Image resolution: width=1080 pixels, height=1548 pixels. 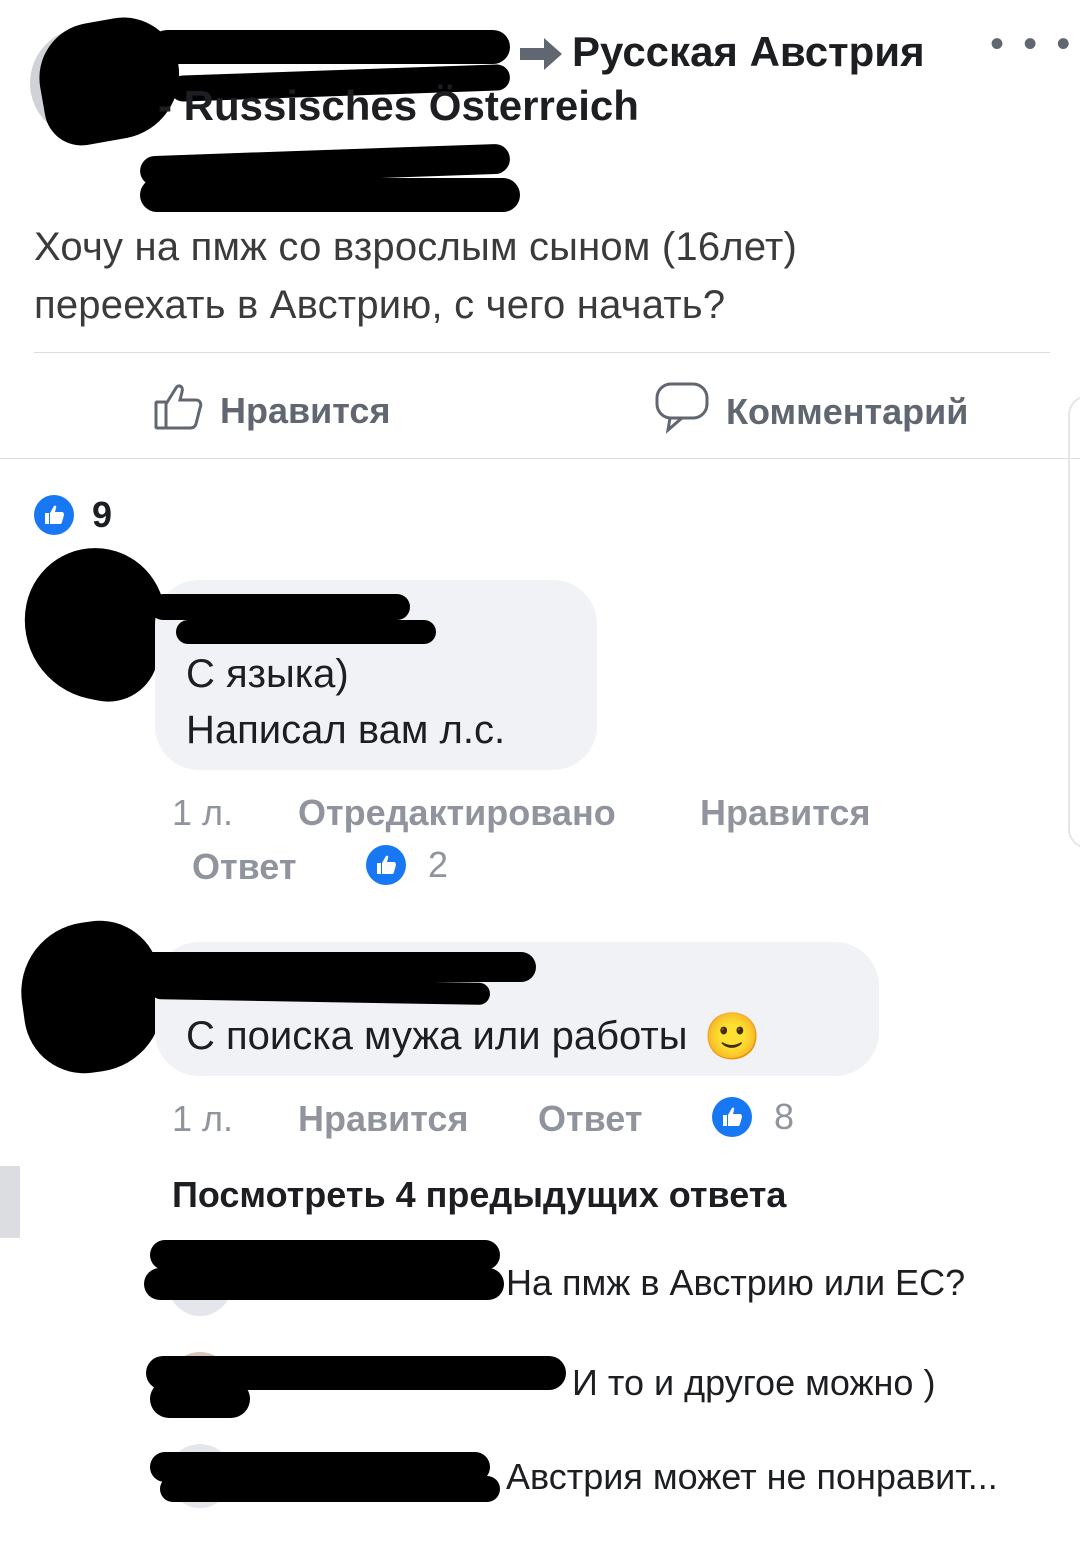 What do you see at coordinates (10, 1202) in the screenshot?
I see `reply-thread-line` at bounding box center [10, 1202].